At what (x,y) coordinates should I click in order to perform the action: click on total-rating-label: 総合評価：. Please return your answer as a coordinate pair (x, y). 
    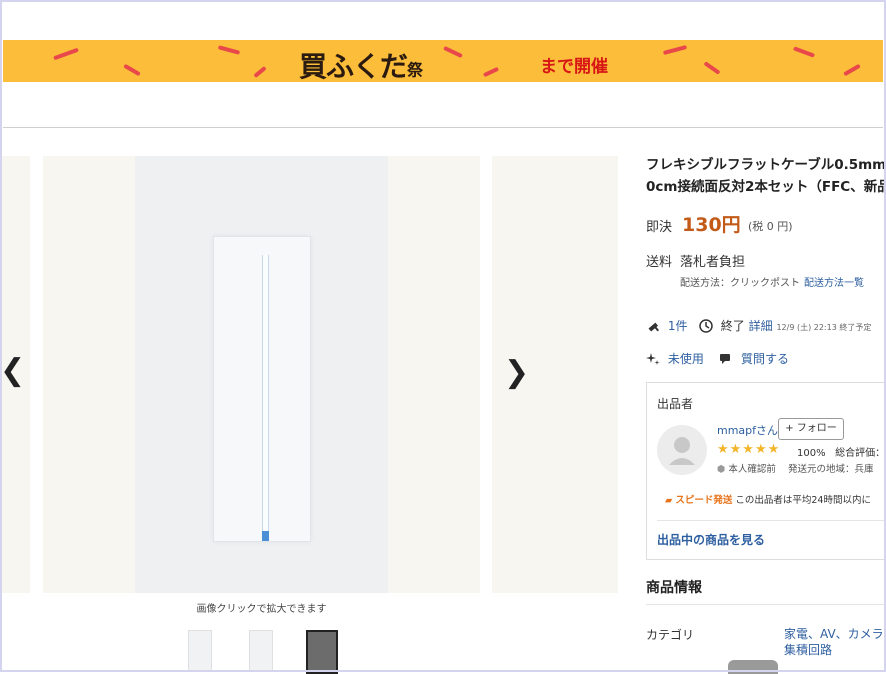
    Looking at the image, I should click on (860, 453).